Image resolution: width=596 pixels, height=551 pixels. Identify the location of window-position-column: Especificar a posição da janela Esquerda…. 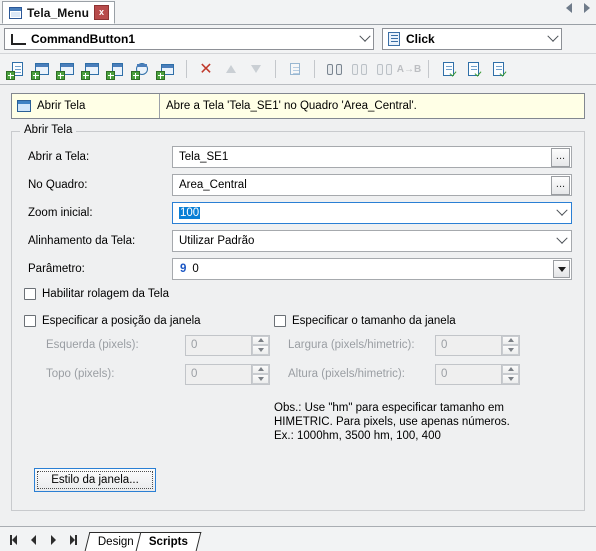
(147, 346).